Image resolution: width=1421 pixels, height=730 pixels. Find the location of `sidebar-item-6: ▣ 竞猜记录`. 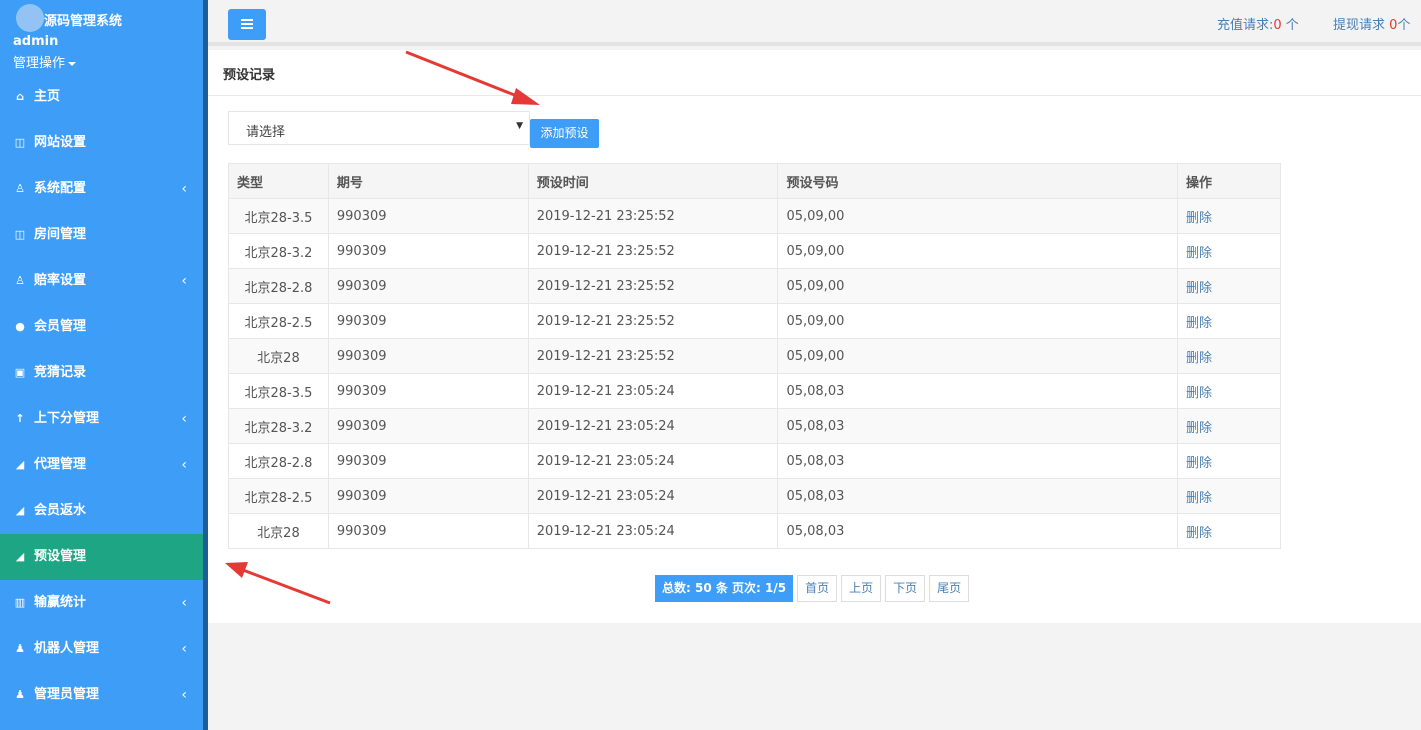

sidebar-item-6: ▣ 竞猜记录 is located at coordinates (101, 373).